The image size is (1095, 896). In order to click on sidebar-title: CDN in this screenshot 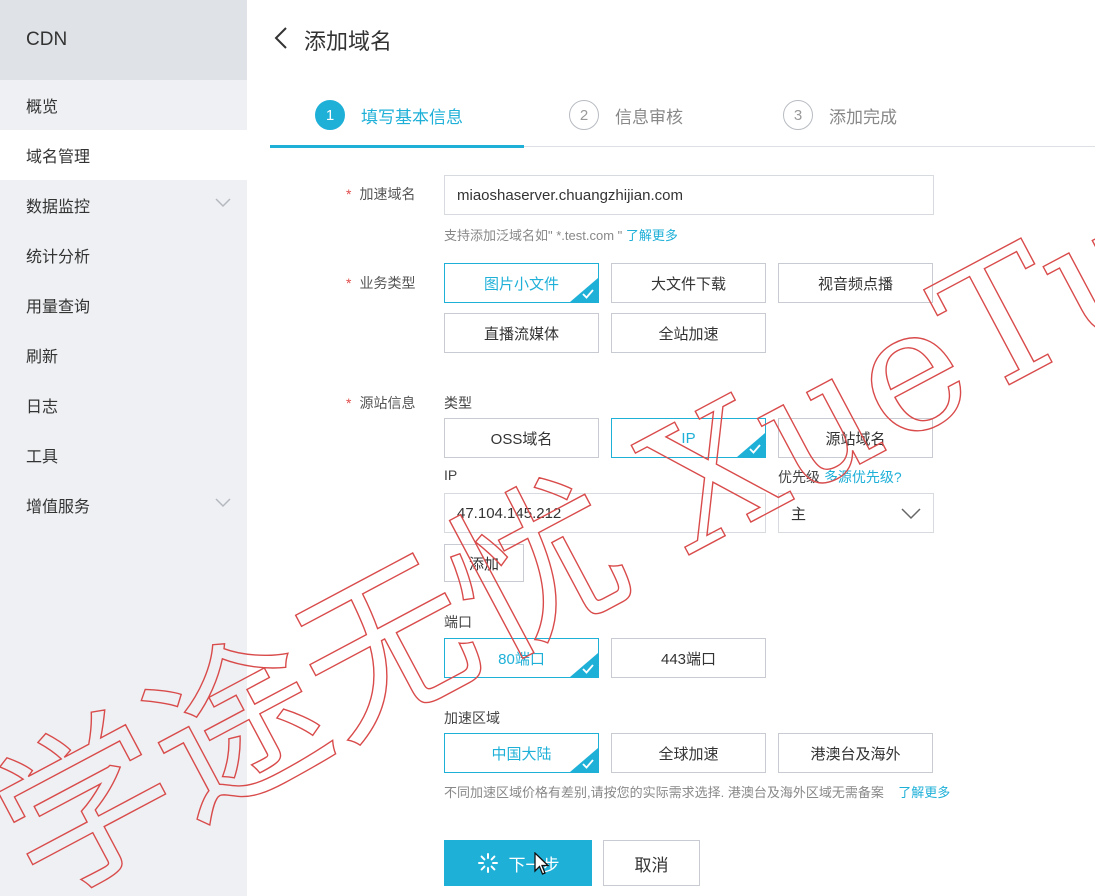, I will do `click(123, 40)`.